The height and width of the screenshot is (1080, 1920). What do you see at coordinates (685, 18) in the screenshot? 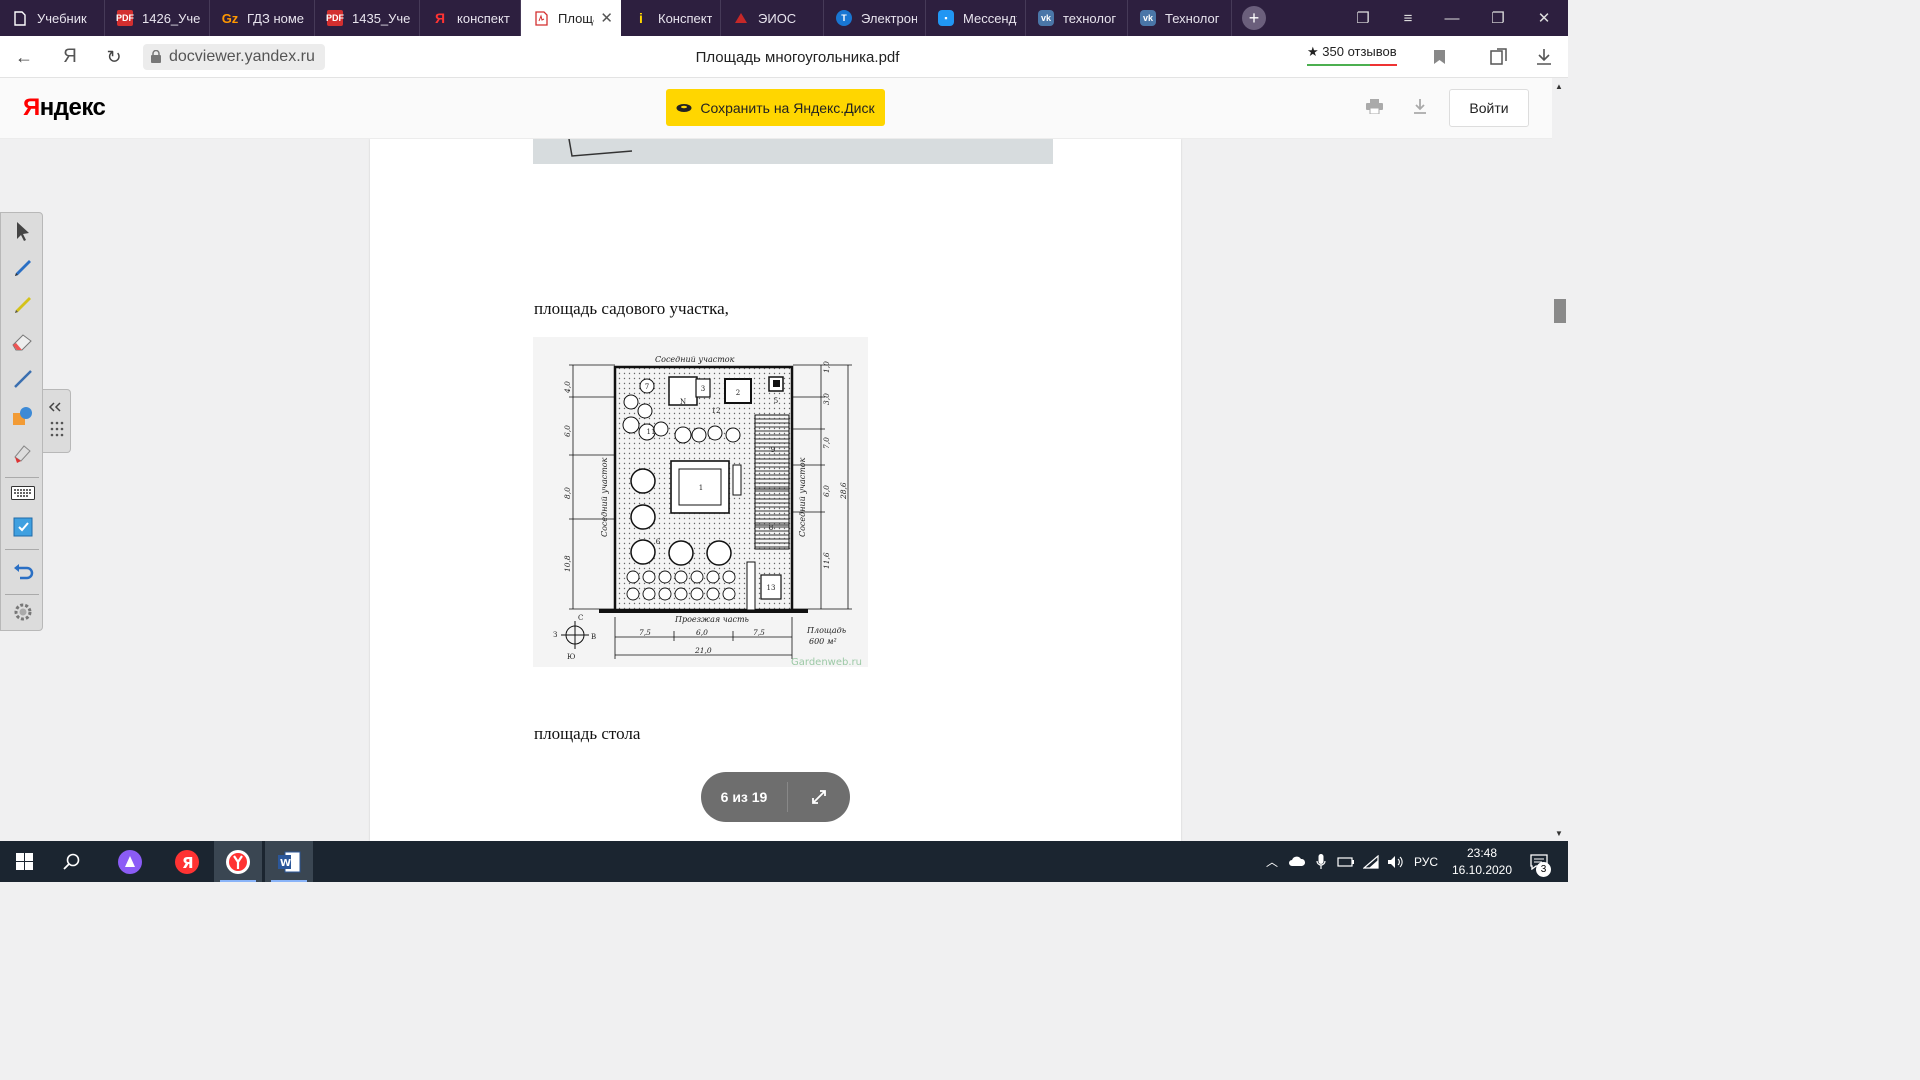
I see `tab-label: Конспект` at bounding box center [685, 18].